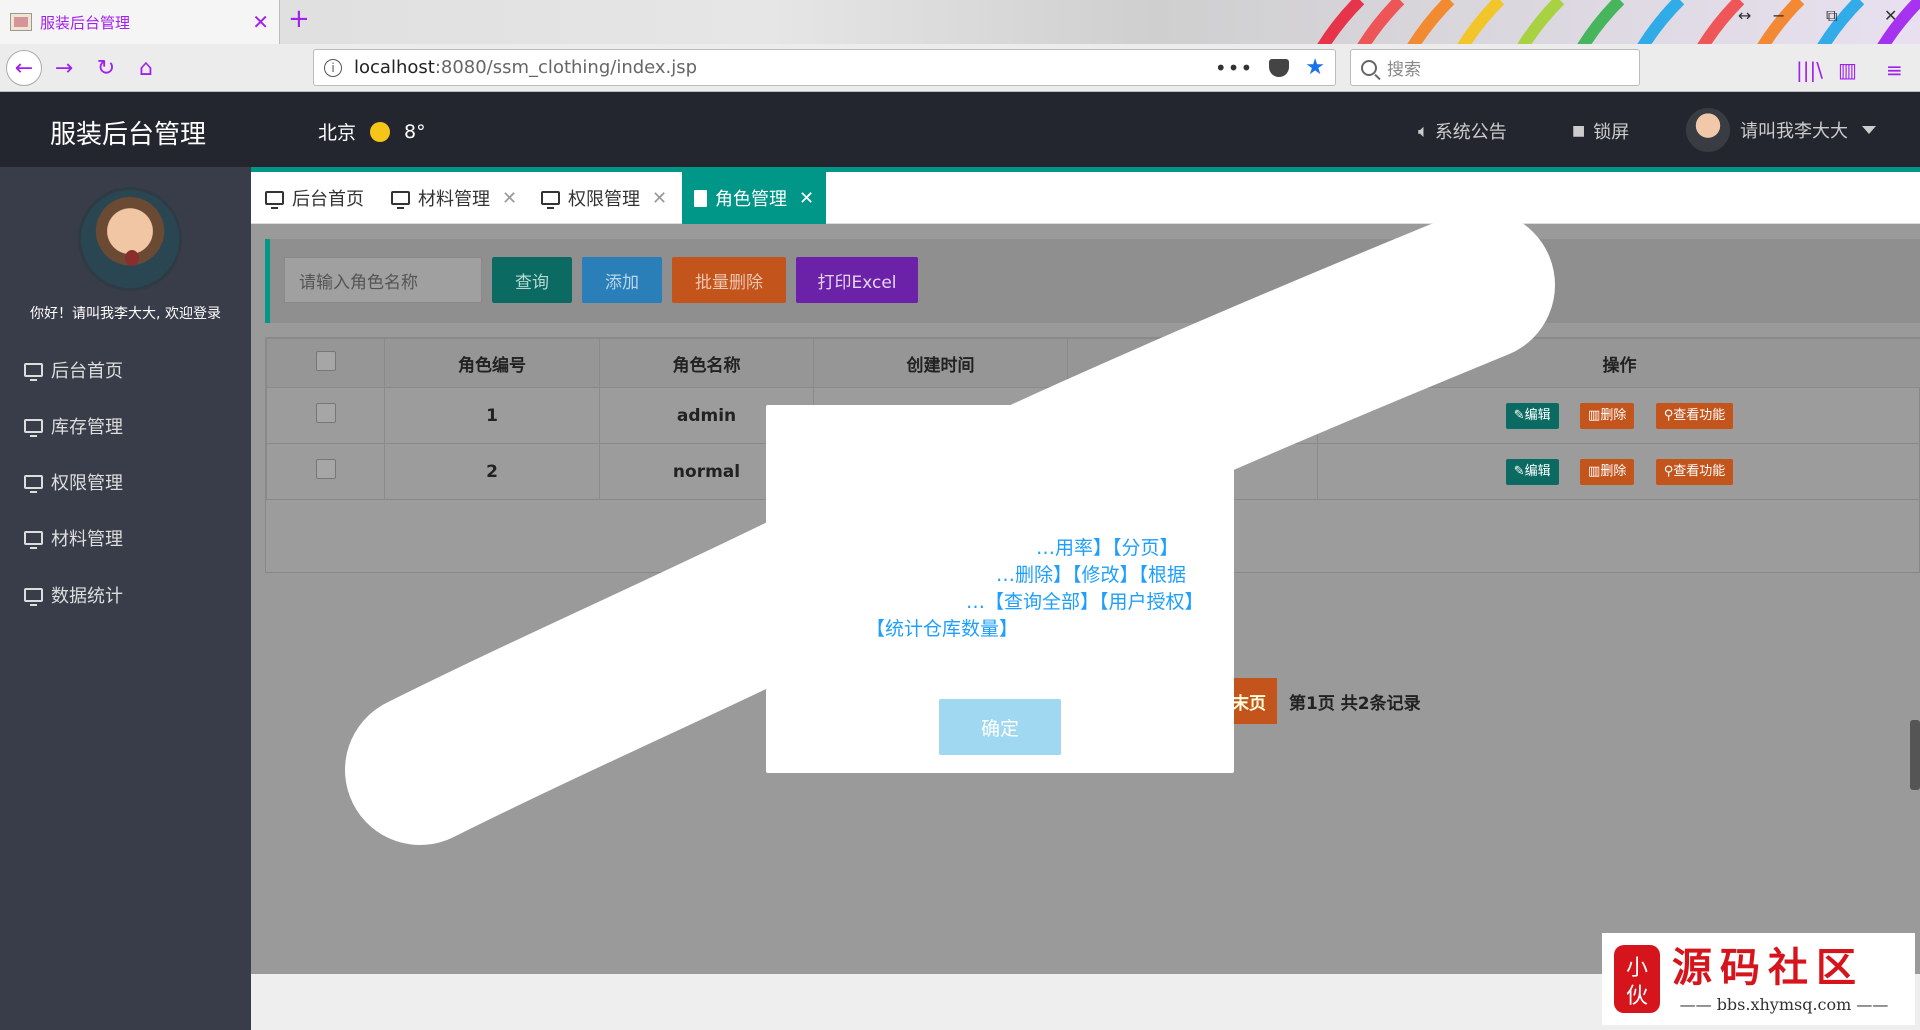 The image size is (1920, 1030). Describe the element at coordinates (394, 67) in the screenshot. I see `url-host: localhost` at that location.